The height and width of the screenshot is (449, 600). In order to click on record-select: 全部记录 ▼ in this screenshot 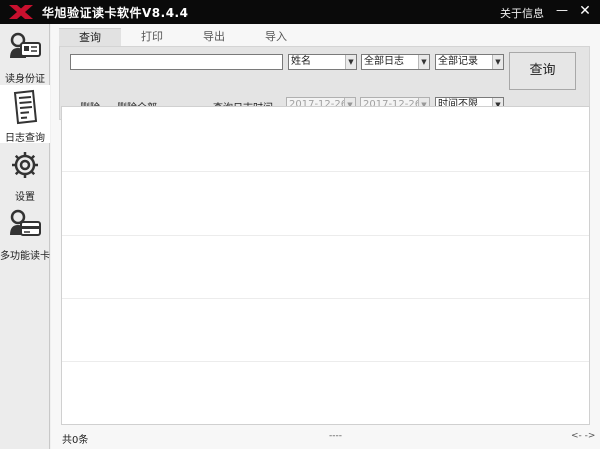, I will do `click(469, 62)`.